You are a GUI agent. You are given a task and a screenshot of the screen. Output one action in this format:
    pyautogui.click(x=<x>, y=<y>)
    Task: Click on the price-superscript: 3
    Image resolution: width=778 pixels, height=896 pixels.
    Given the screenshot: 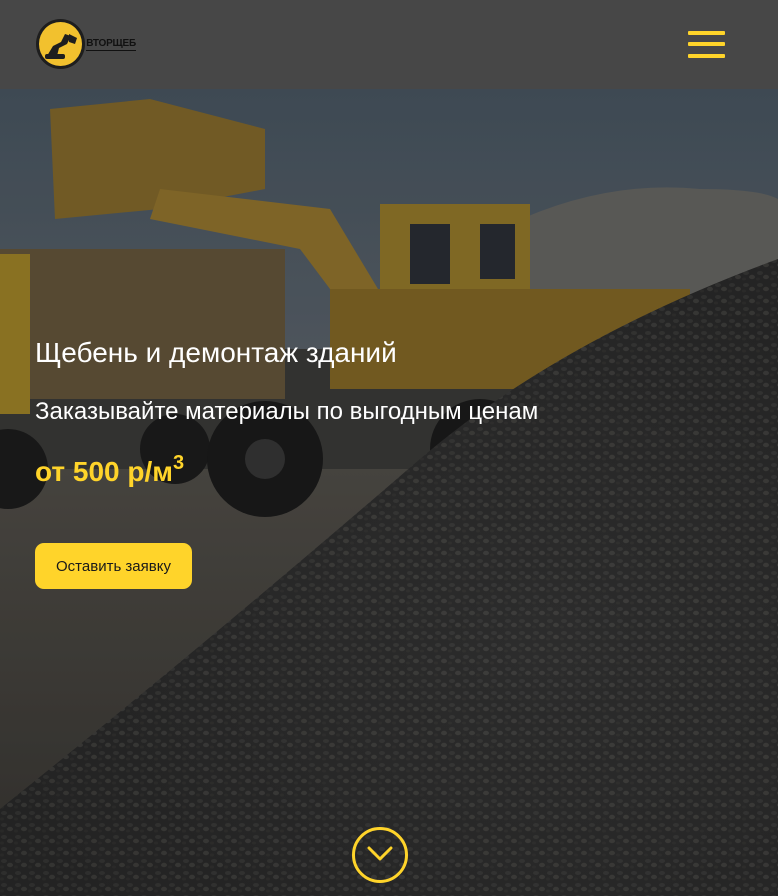 What is the action you would take?
    pyautogui.click(x=179, y=463)
    